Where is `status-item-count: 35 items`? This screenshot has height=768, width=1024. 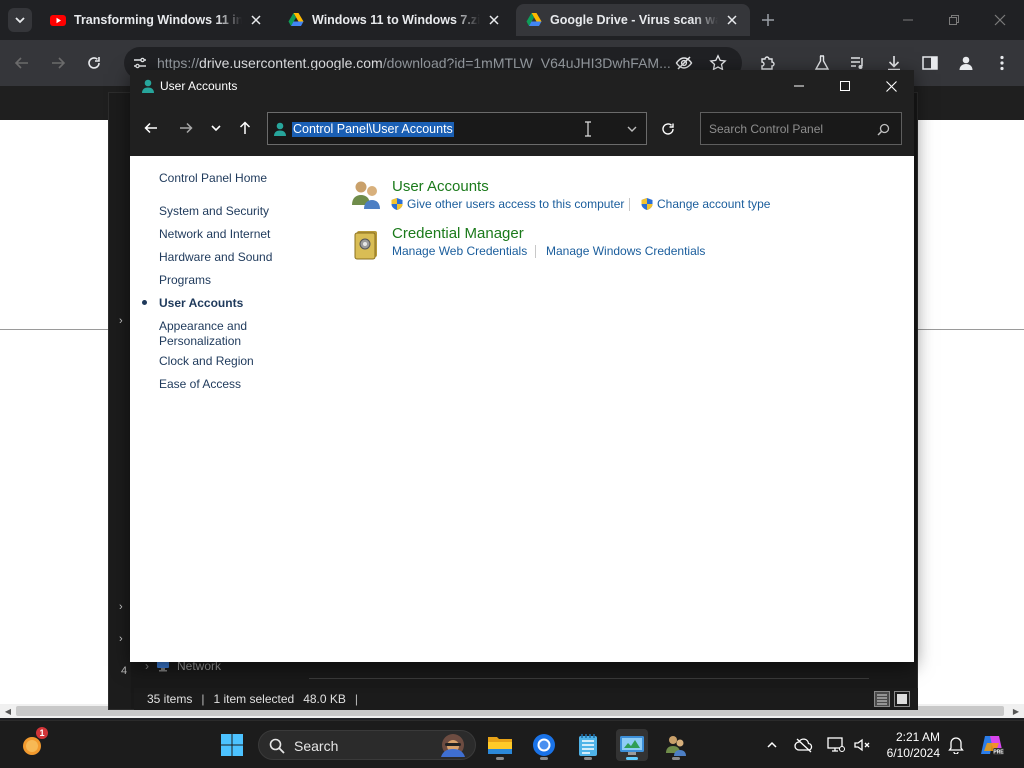
status-item-count: 35 items is located at coordinates (170, 699).